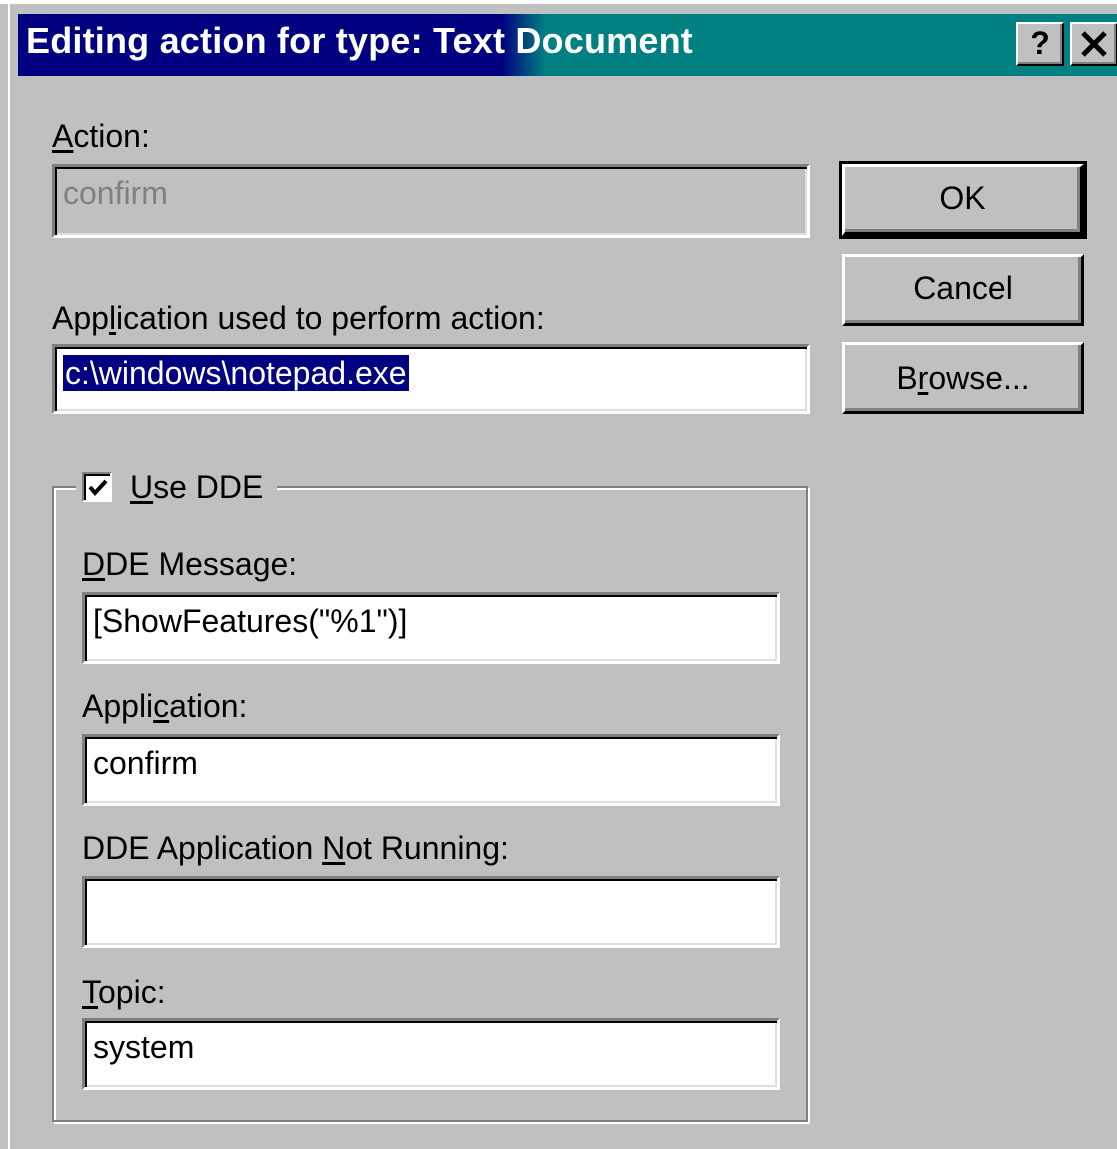 Image resolution: width=1117 pixels, height=1149 pixels. I want to click on dde-not-running-label: DDE Application Not Running:, so click(295, 848).